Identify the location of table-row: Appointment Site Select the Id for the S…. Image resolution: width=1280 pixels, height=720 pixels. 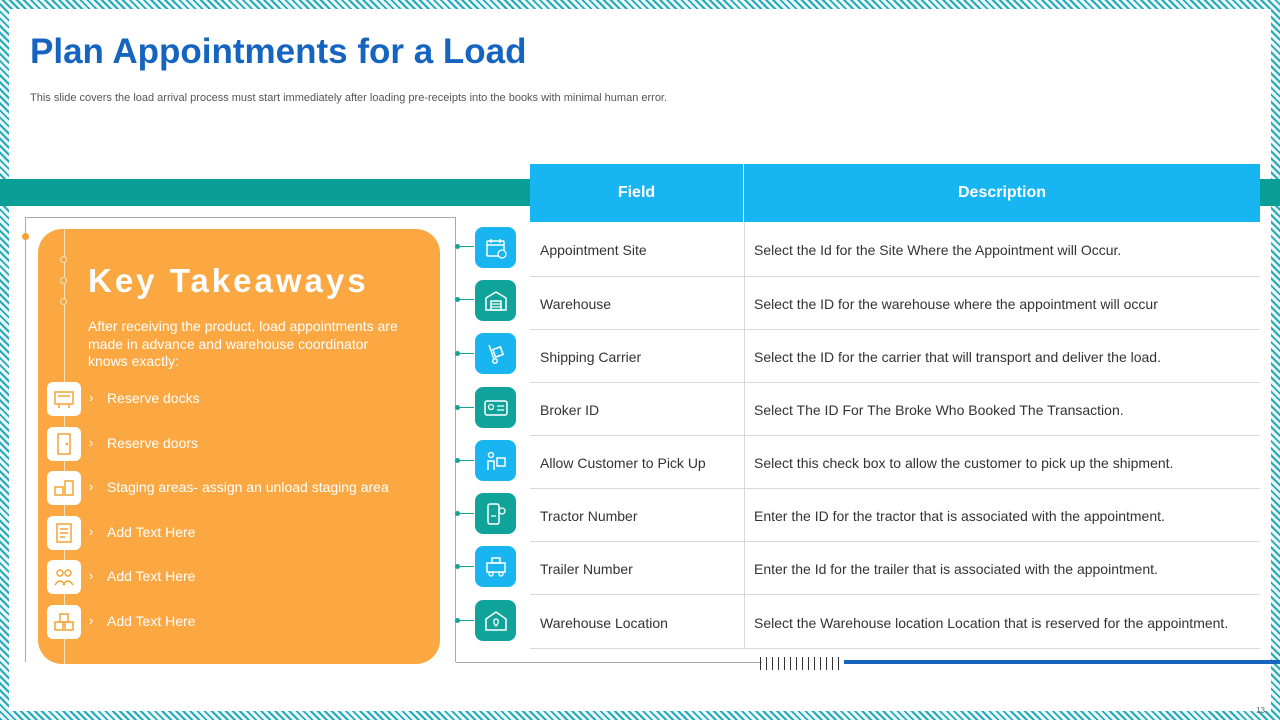
(895, 249).